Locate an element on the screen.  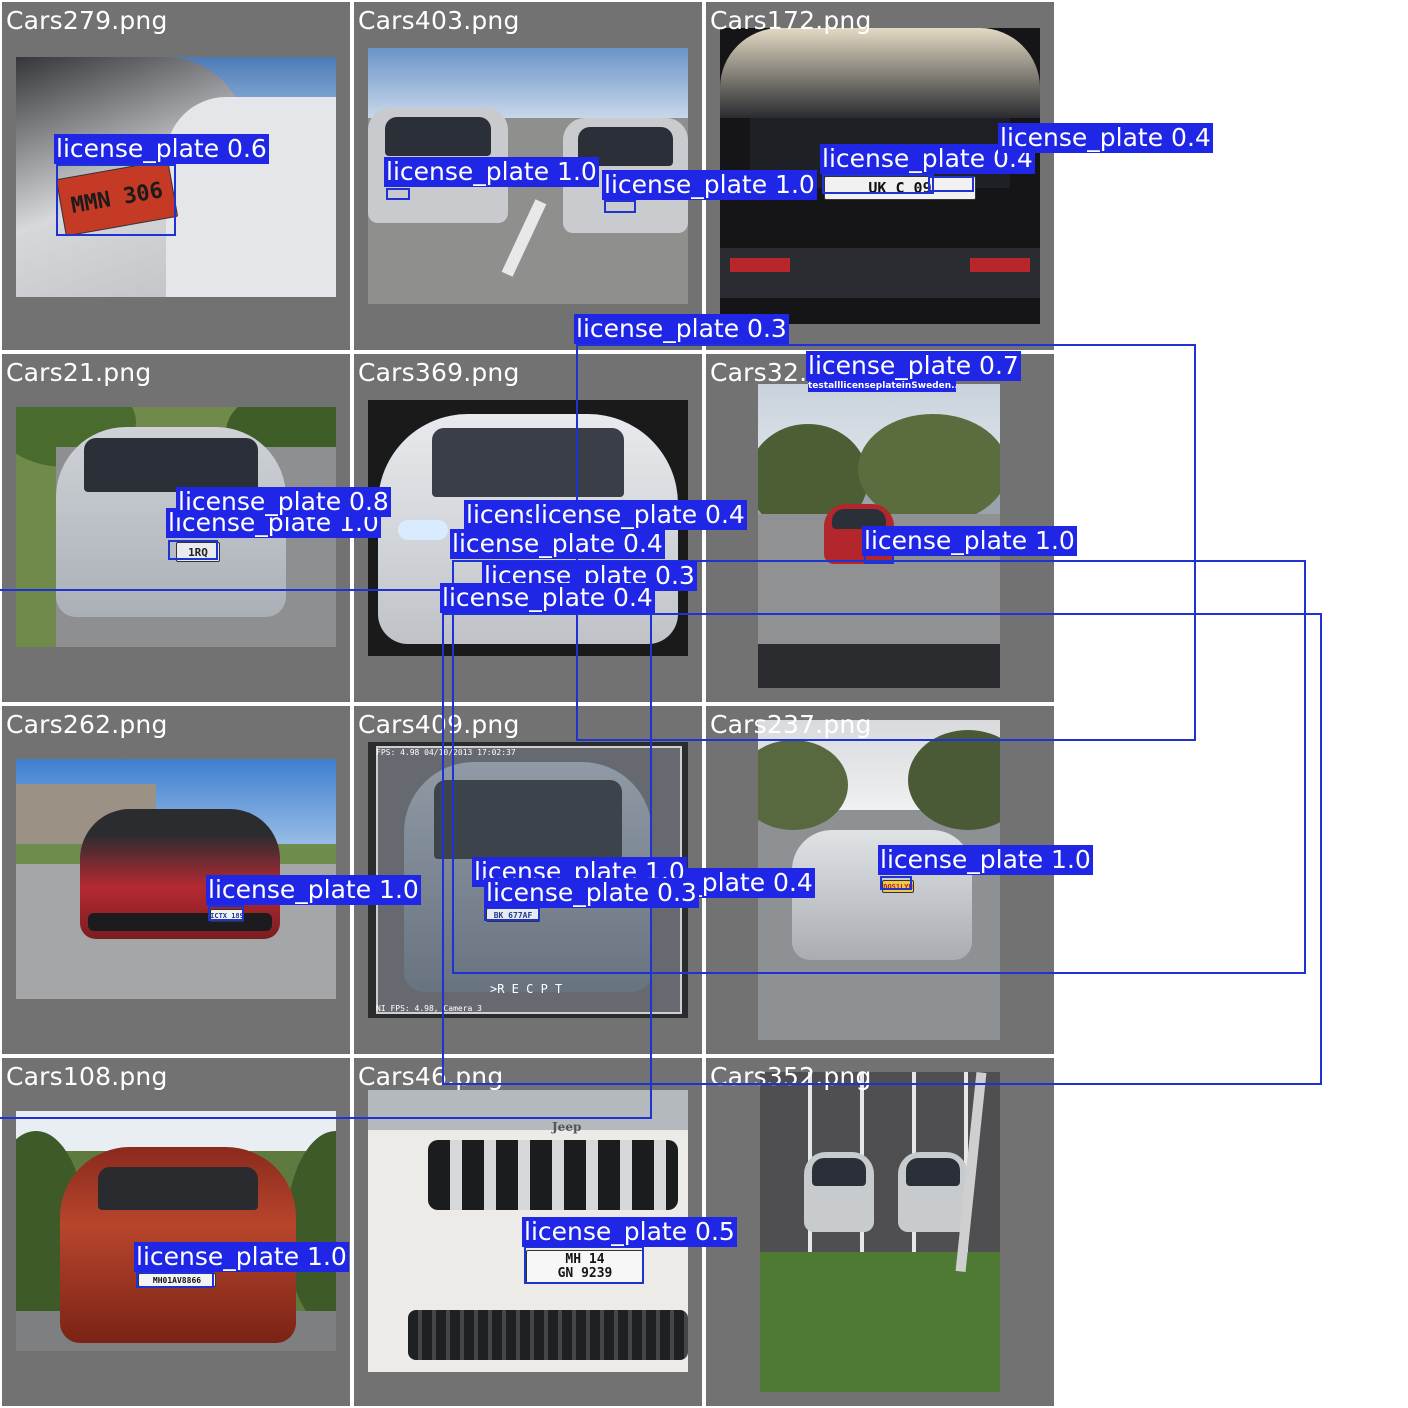
car-photo: Jeep MH 14 GN 9239 is located at coordinates (528, 1231).